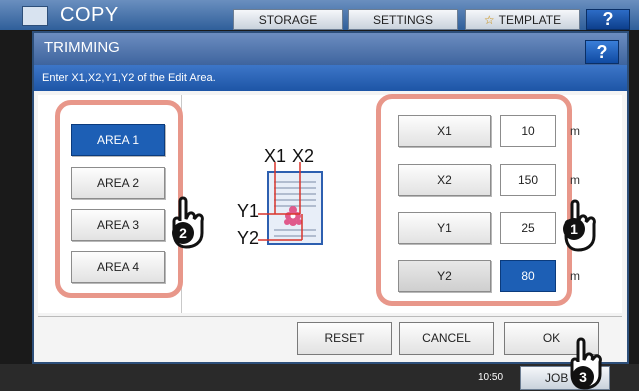 This screenshot has width=639, height=391. Describe the element at coordinates (118, 225) in the screenshot. I see `area-3-button: AREA 3` at that location.